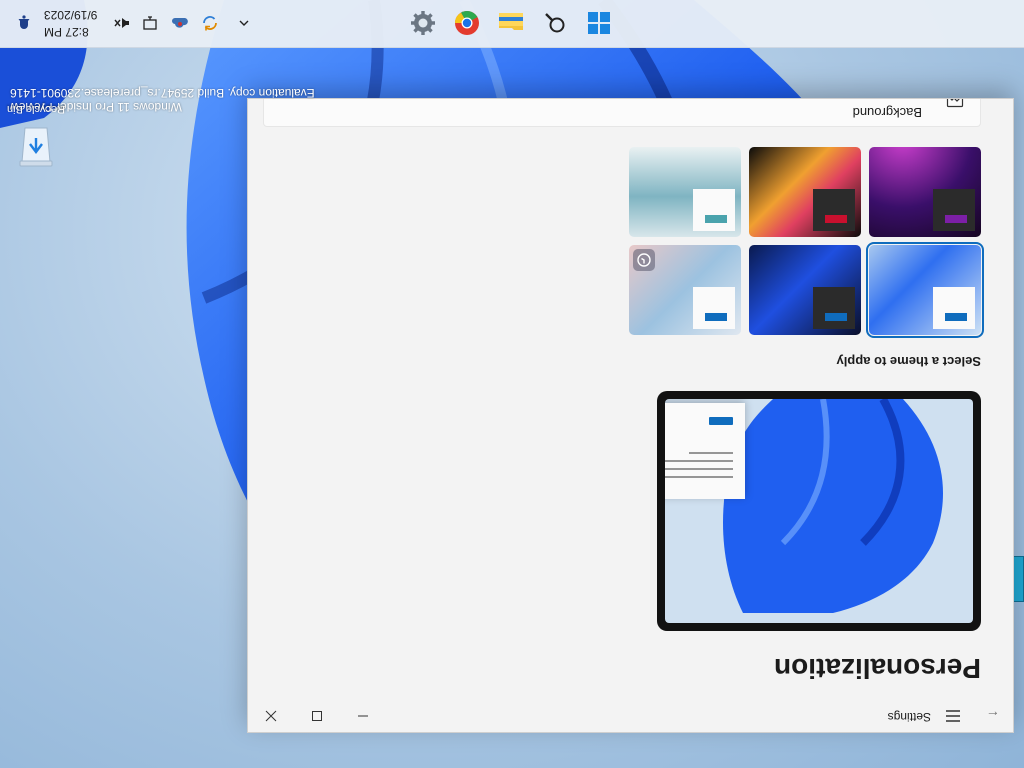 The height and width of the screenshot is (768, 1024). I want to click on background-setting-row: Background, so click(622, 112).